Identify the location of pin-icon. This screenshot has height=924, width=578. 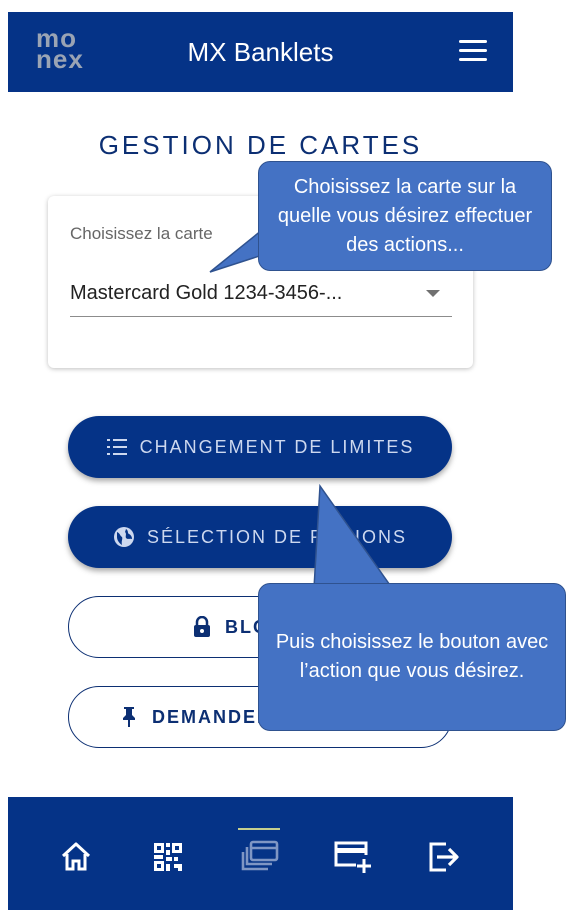
(129, 717).